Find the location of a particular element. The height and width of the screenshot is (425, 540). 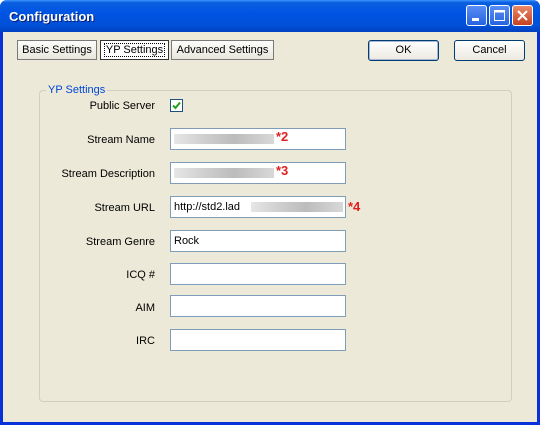

aim-label: AIM is located at coordinates (145, 308).